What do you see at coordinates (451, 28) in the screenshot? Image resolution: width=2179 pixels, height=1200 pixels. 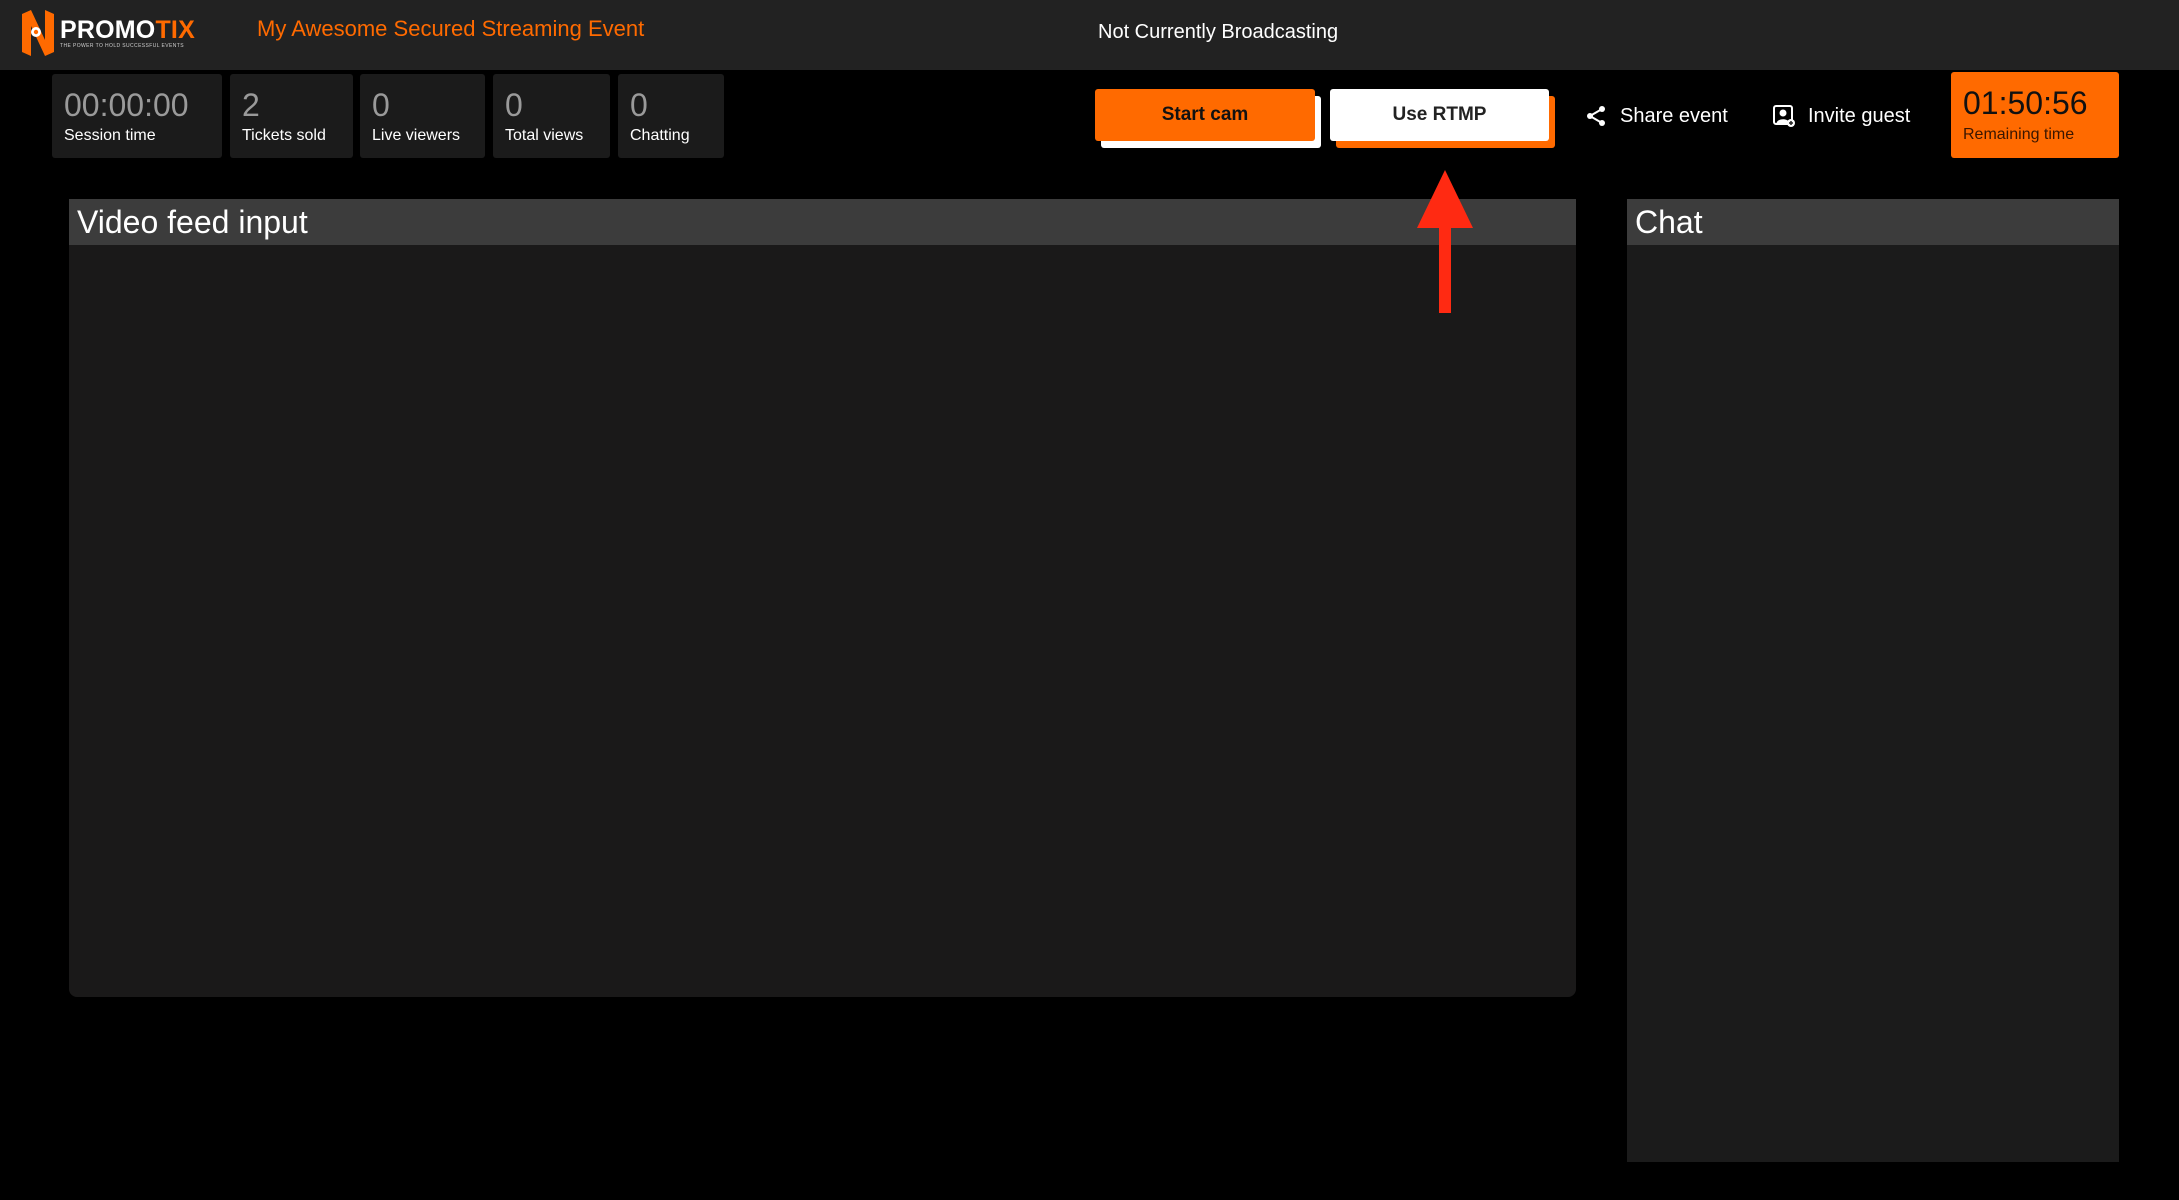 I see `event-title: My Awesome Secured Streaming Event` at bounding box center [451, 28].